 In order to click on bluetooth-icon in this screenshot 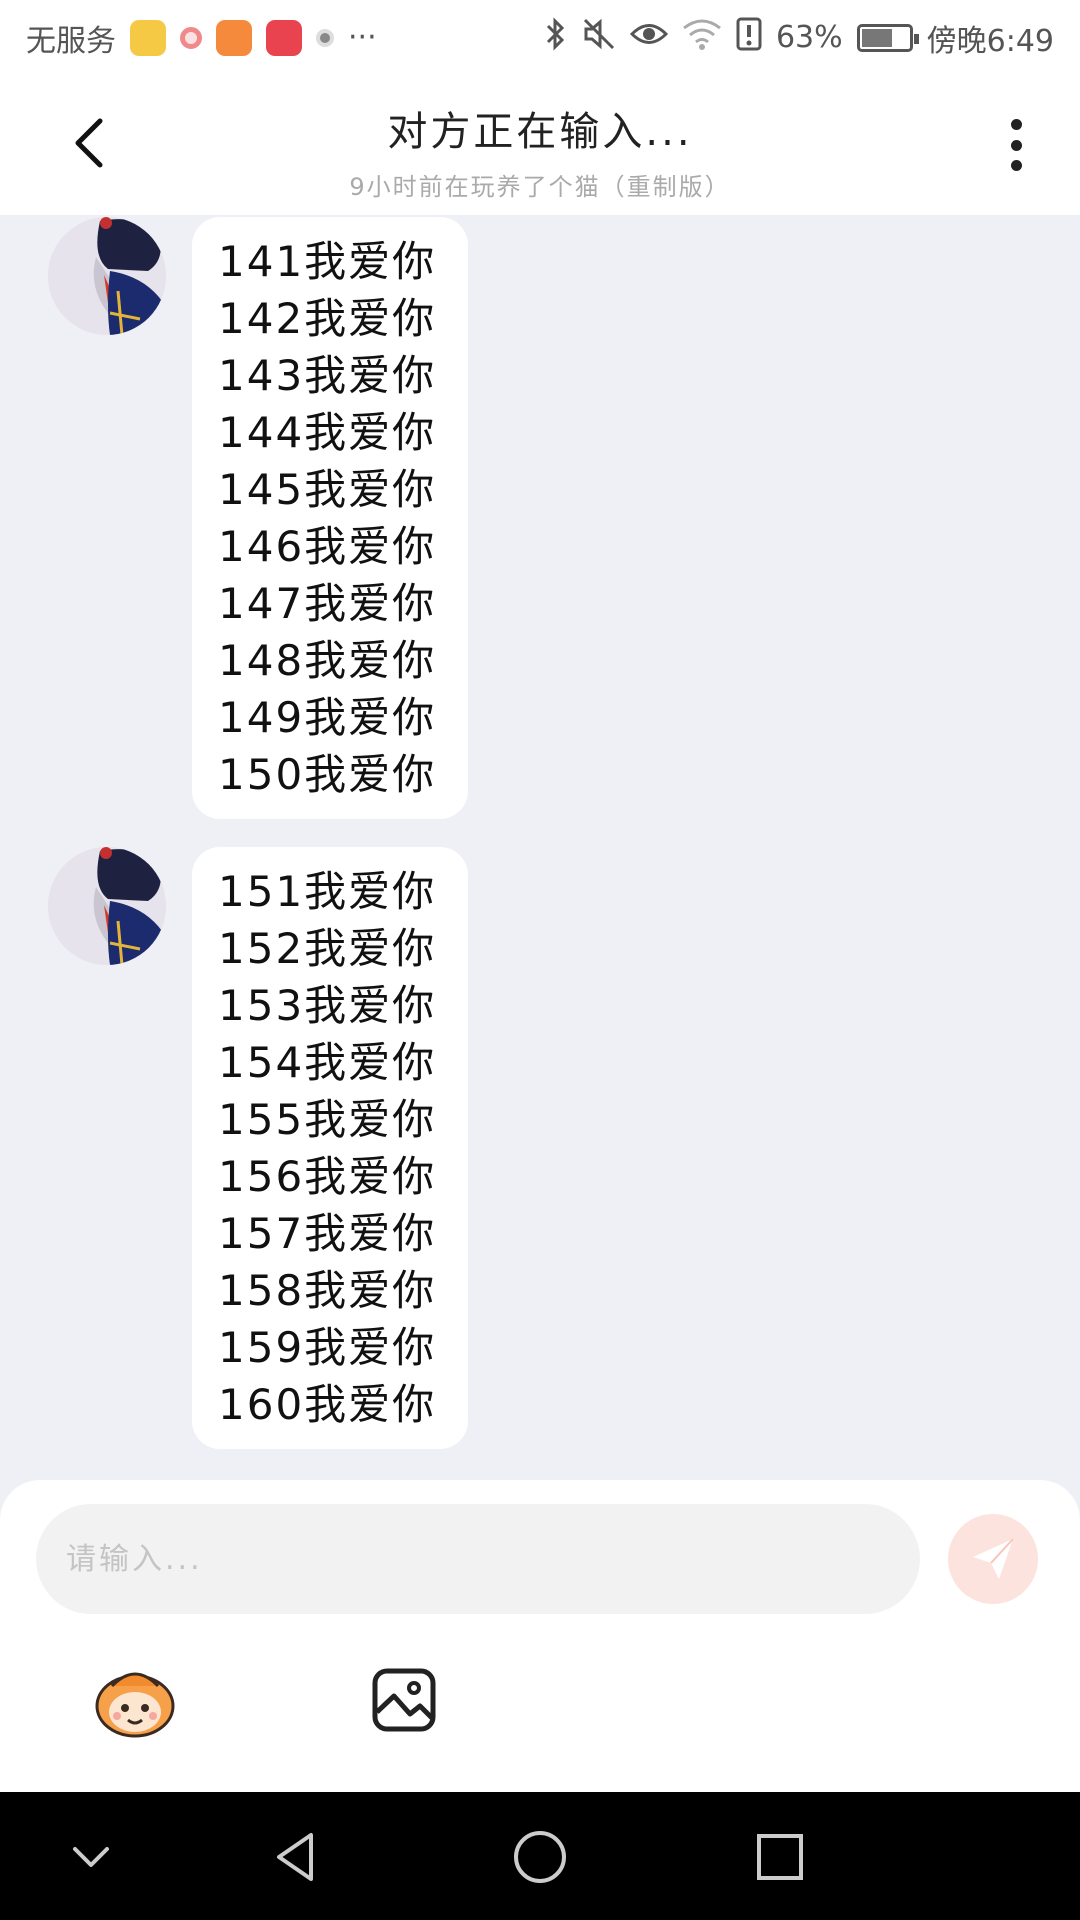, I will do `click(555, 37)`.